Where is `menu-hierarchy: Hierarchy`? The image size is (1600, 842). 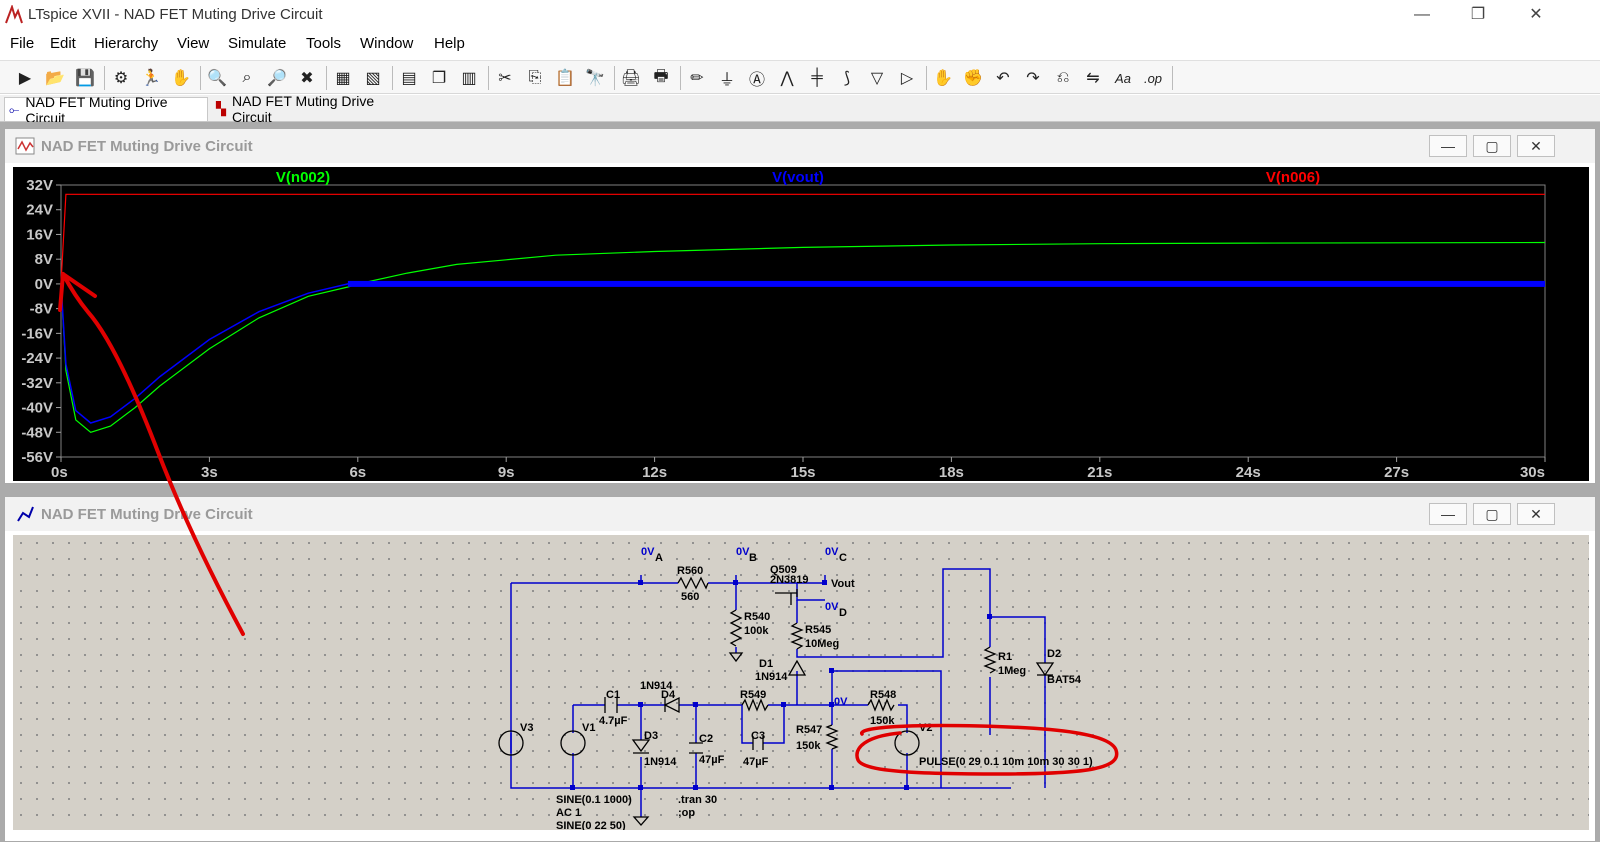 menu-hierarchy: Hierarchy is located at coordinates (126, 43).